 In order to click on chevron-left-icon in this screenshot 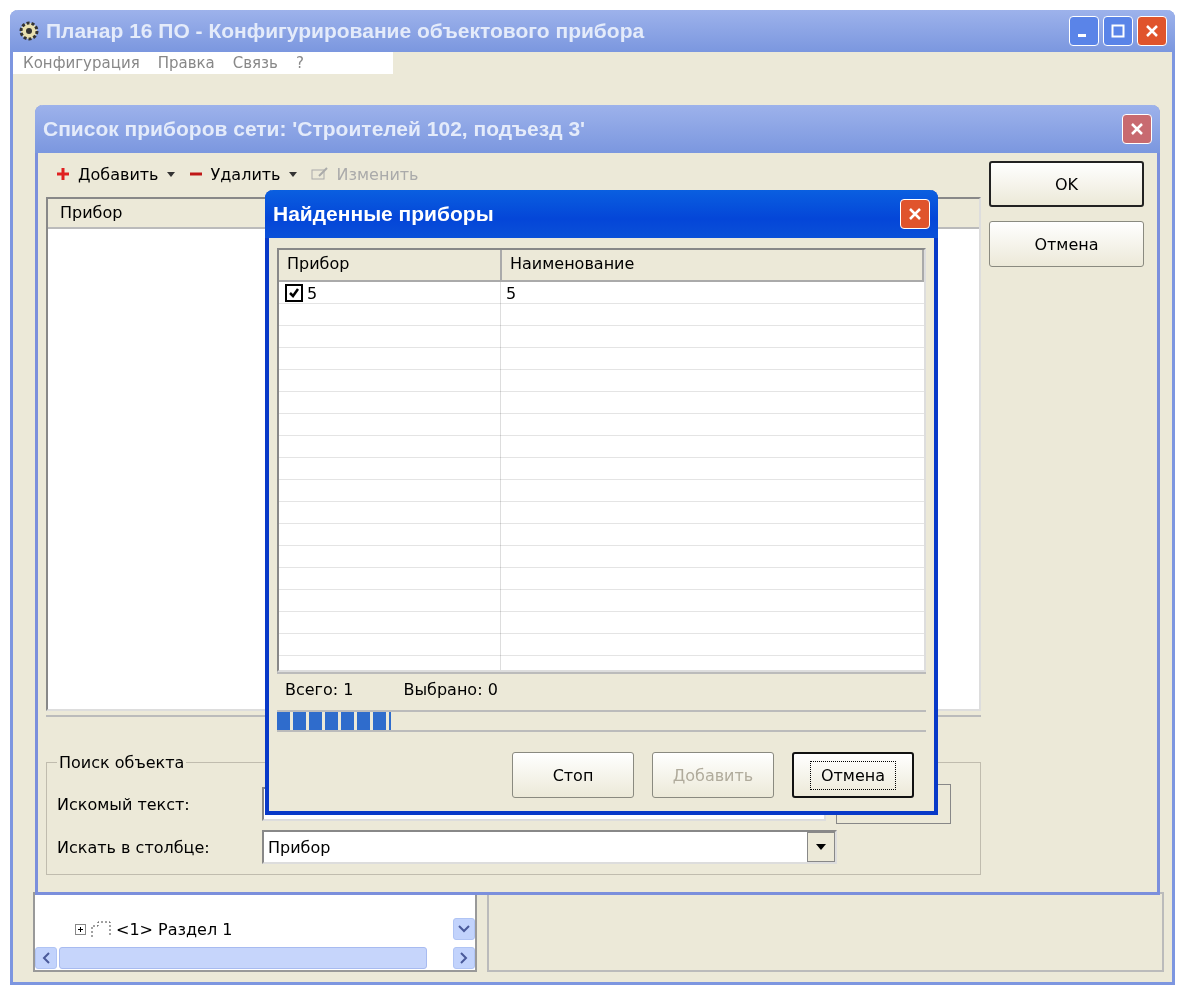, I will do `click(46, 958)`.